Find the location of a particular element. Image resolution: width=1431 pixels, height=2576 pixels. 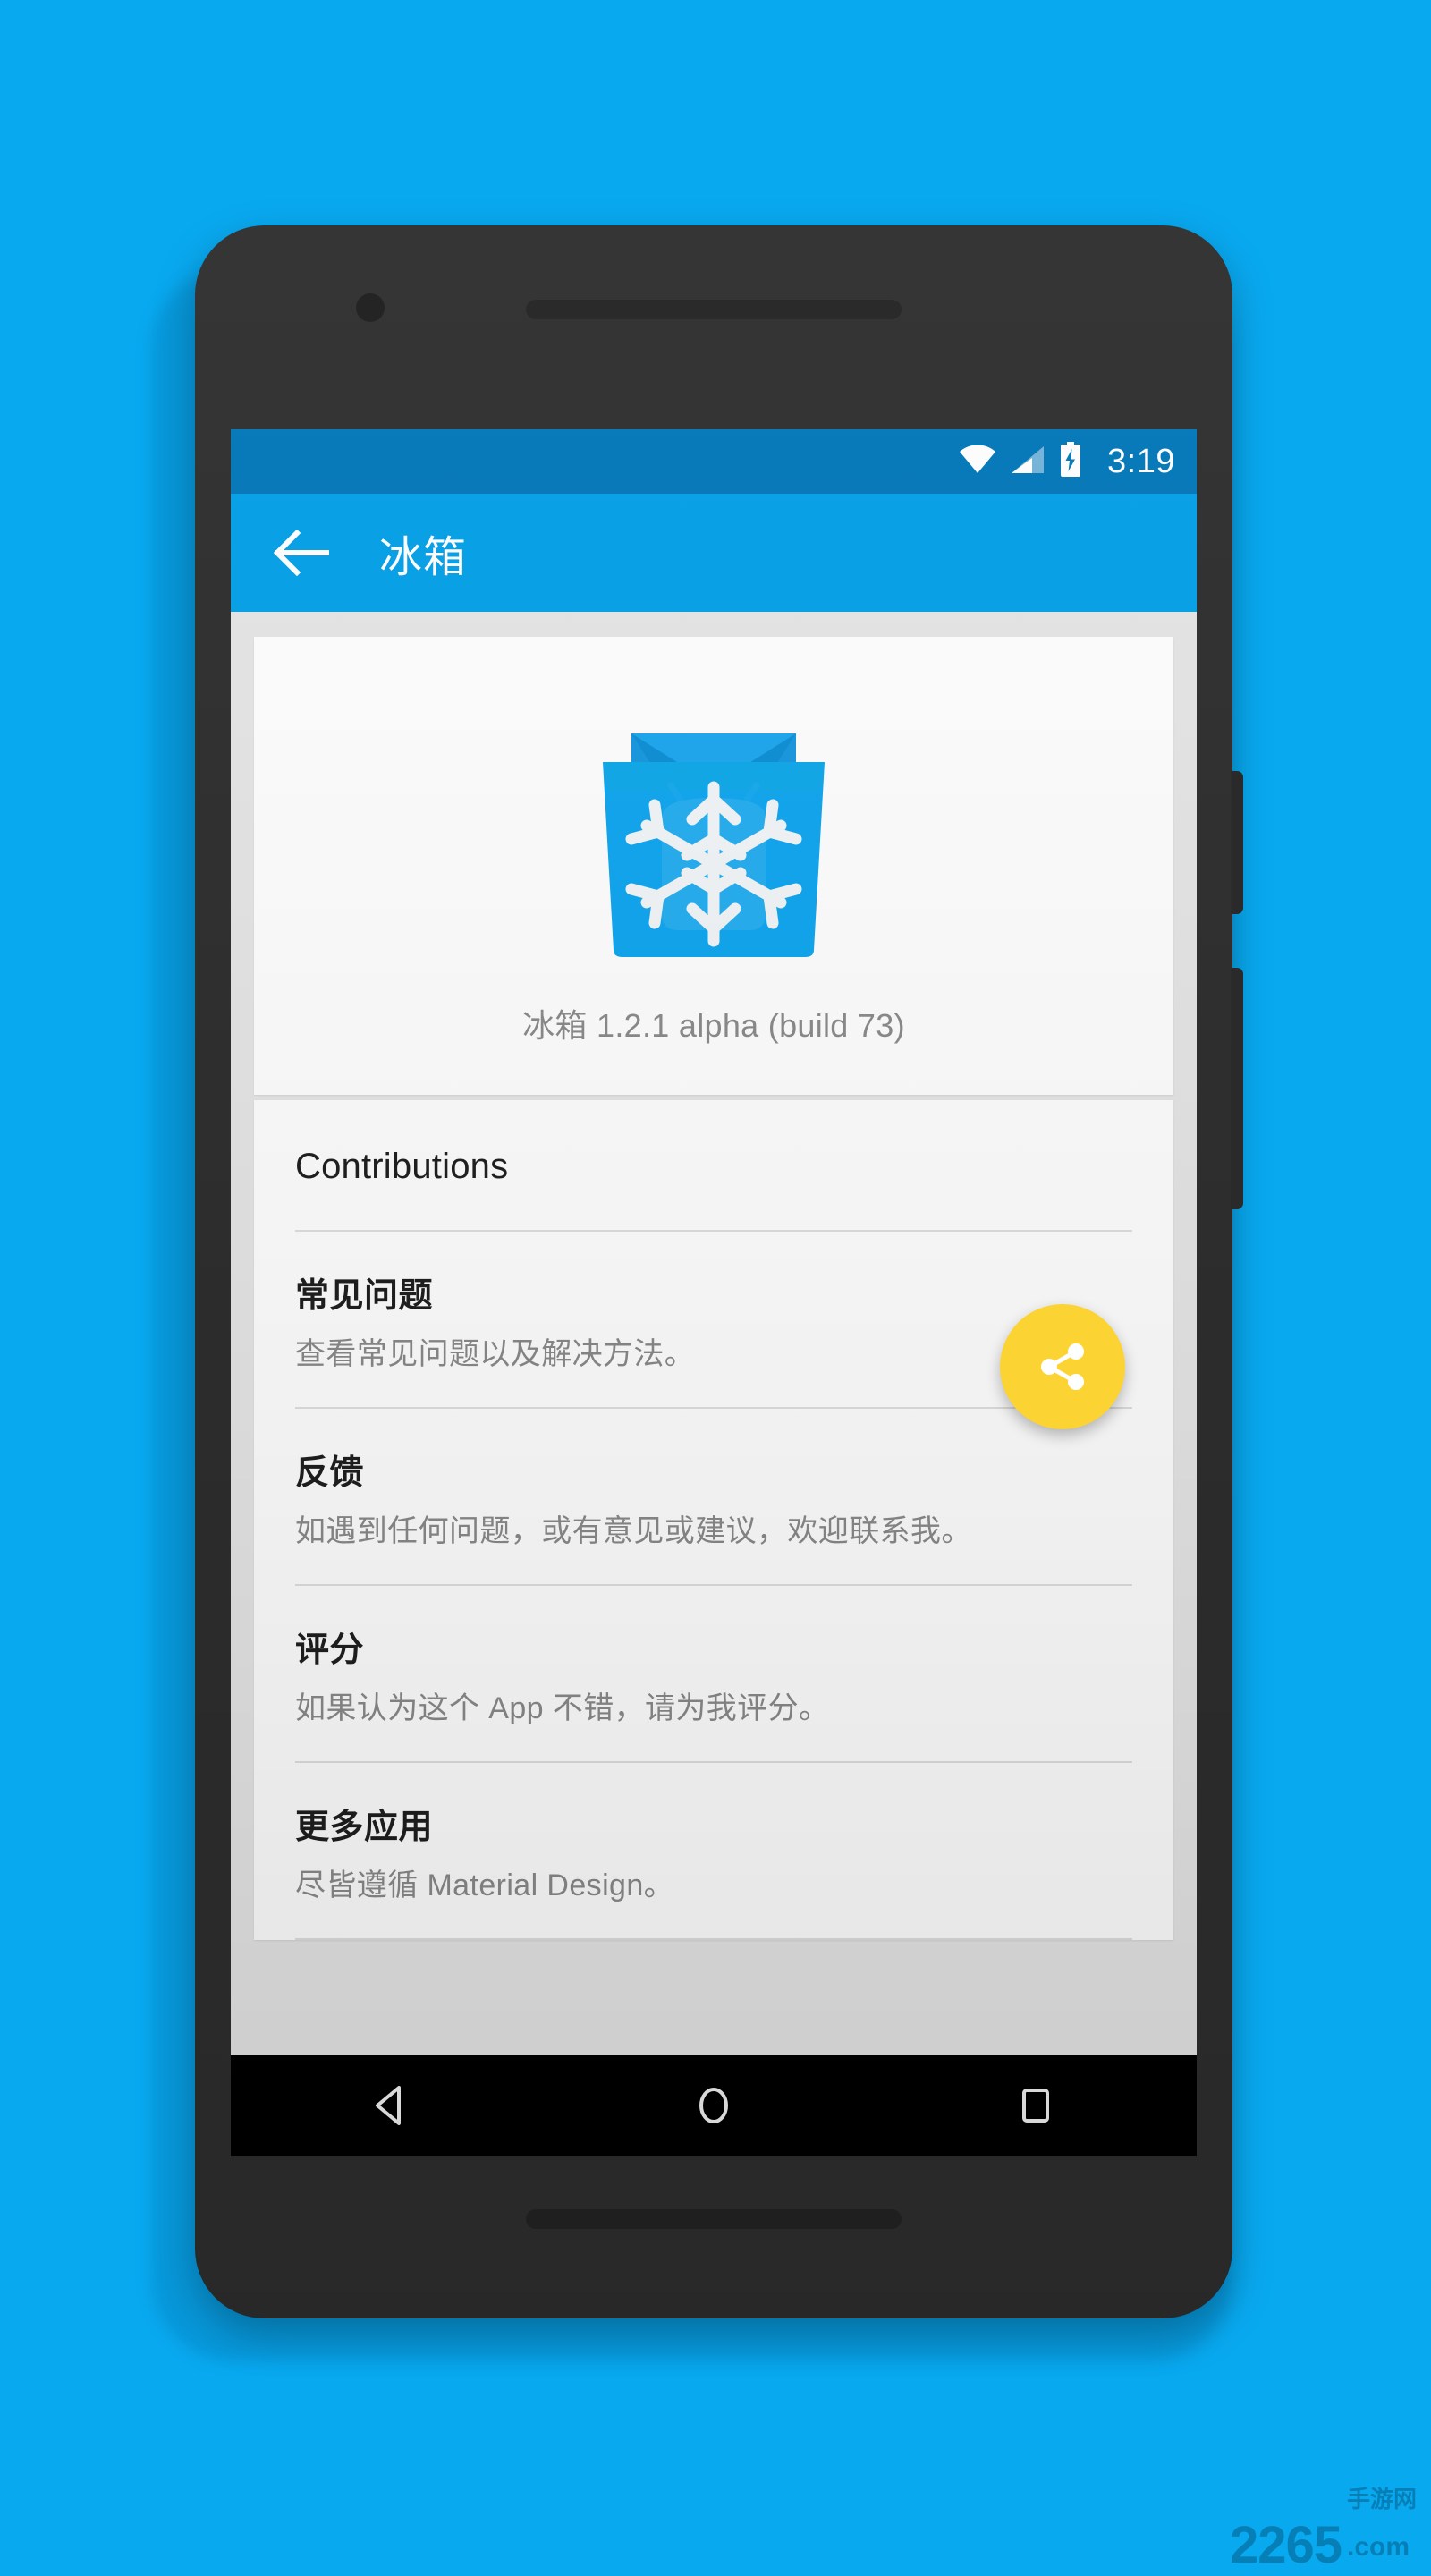

share-fab-button is located at coordinates (1062, 1366).